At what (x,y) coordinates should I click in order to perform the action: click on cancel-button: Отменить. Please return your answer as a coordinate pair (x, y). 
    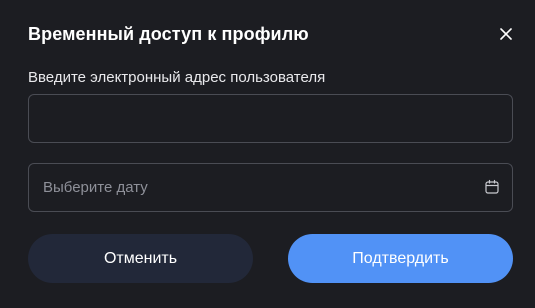
    Looking at the image, I should click on (140, 258).